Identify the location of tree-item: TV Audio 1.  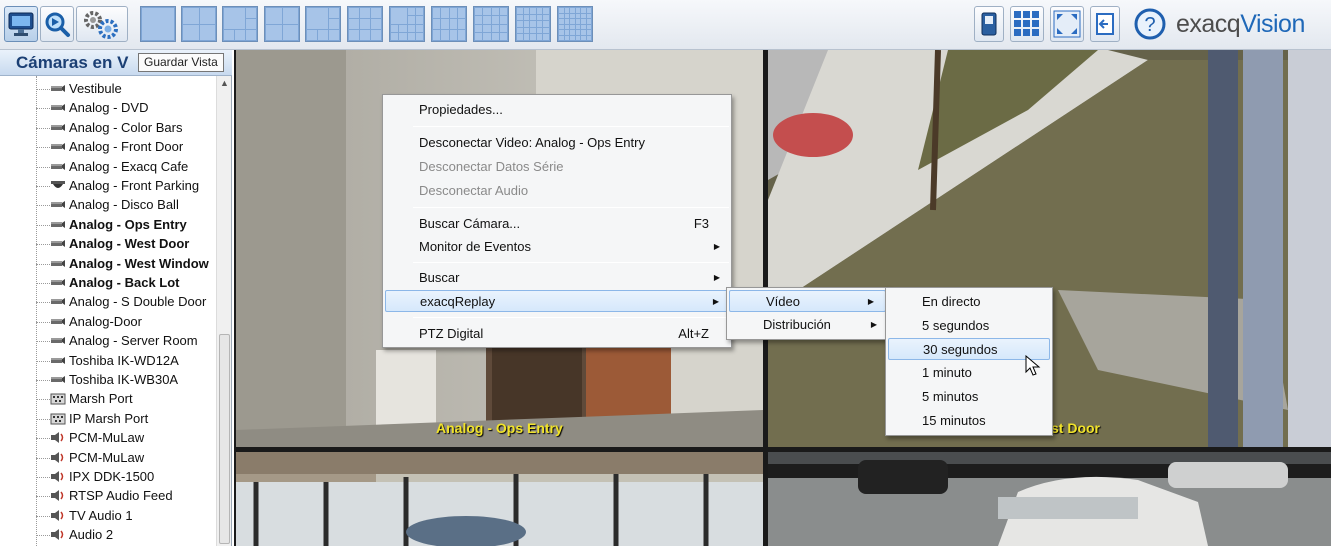
(91, 515).